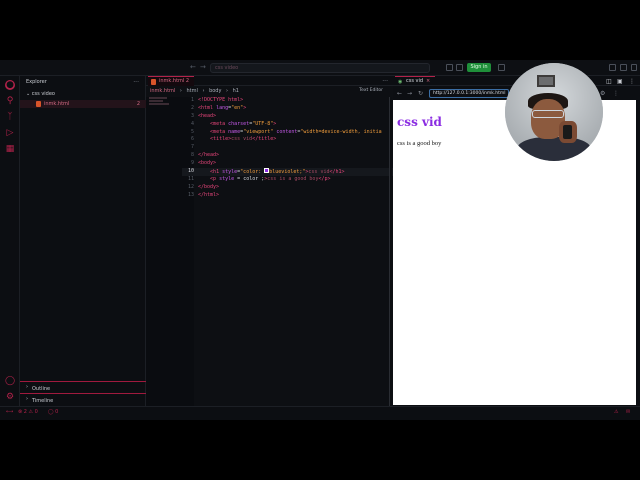  What do you see at coordinates (171, 81) in the screenshot?
I see `tab-inmk-html: inmk.html 2` at bounding box center [171, 81].